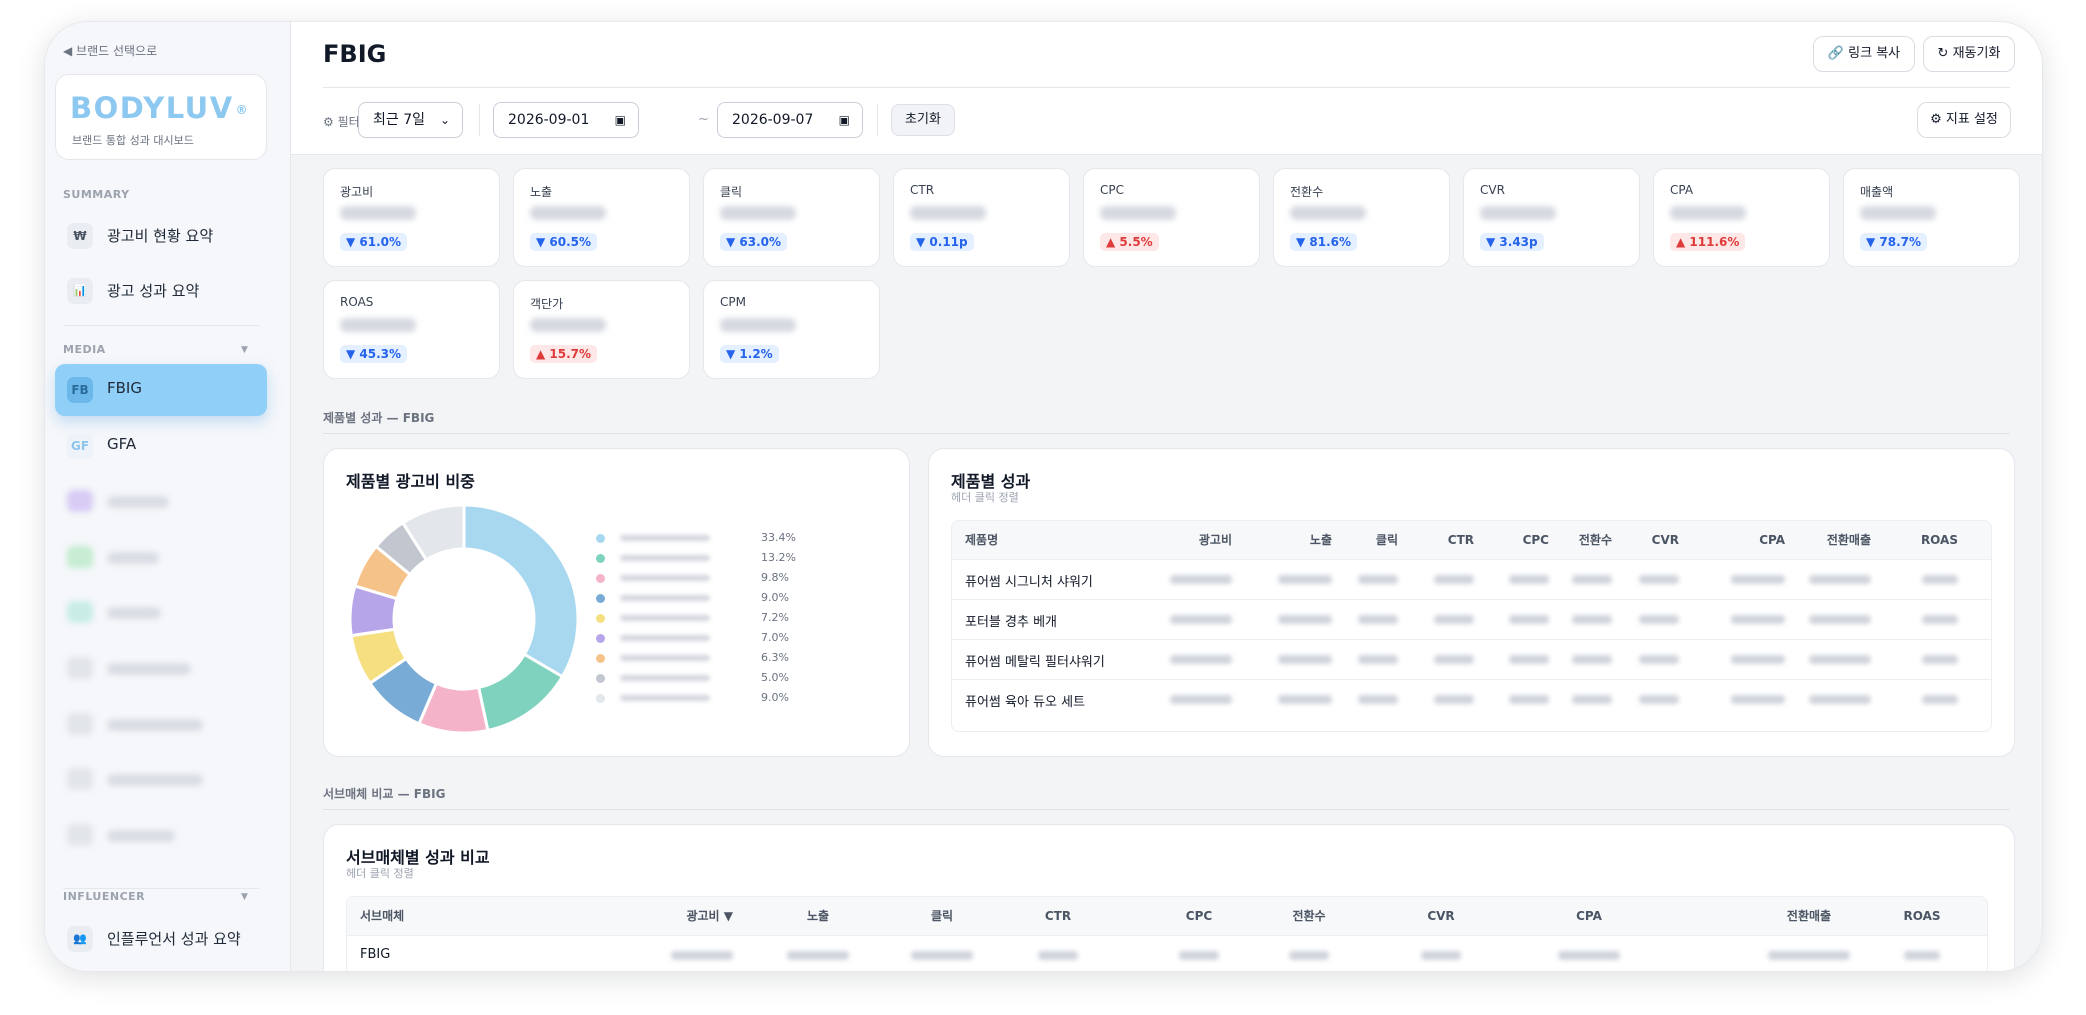 This screenshot has width=2086, height=1015. I want to click on sort-hint: 헤더 클릭 정렬, so click(380, 873).